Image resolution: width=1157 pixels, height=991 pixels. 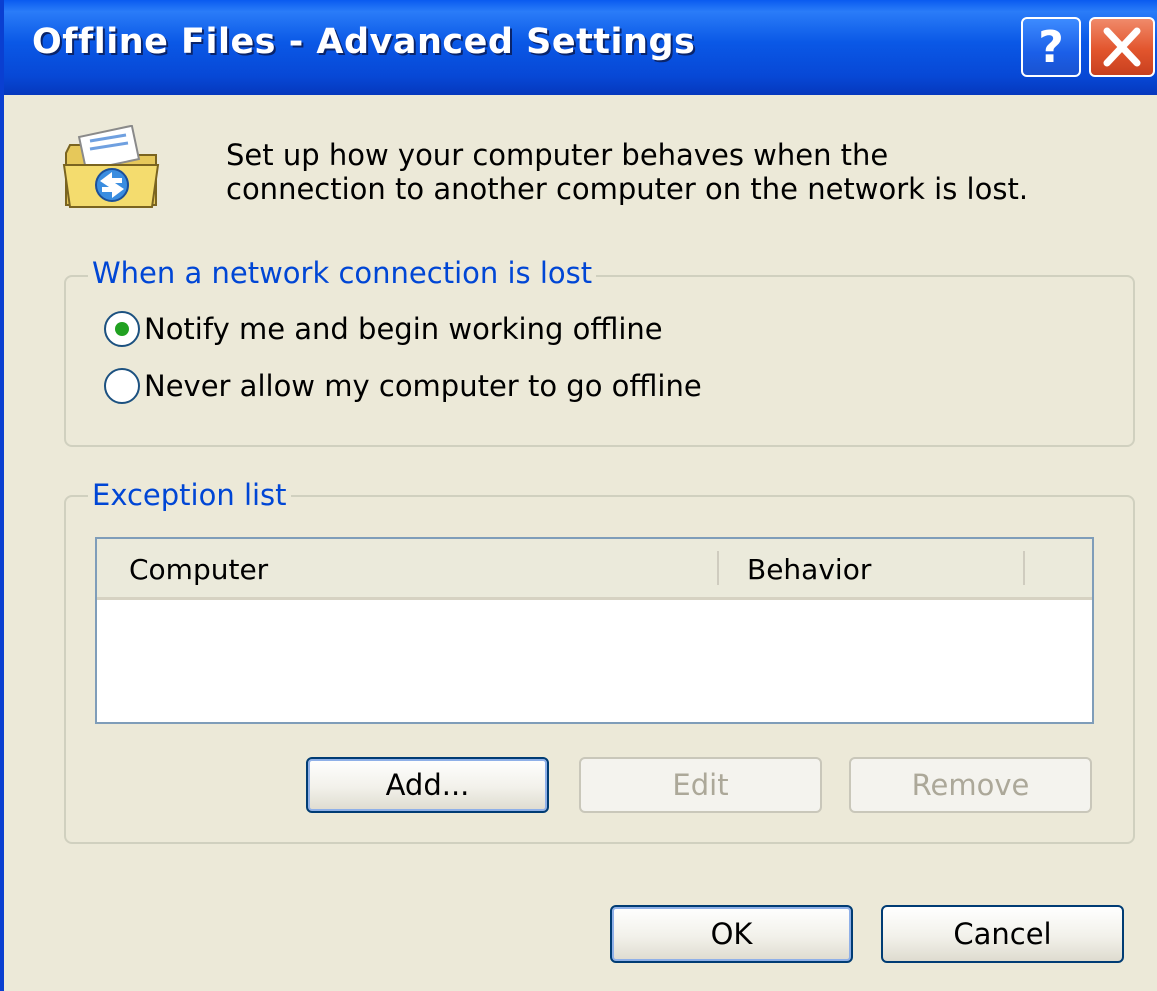 I want to click on help-button: ?, so click(x=1051, y=47).